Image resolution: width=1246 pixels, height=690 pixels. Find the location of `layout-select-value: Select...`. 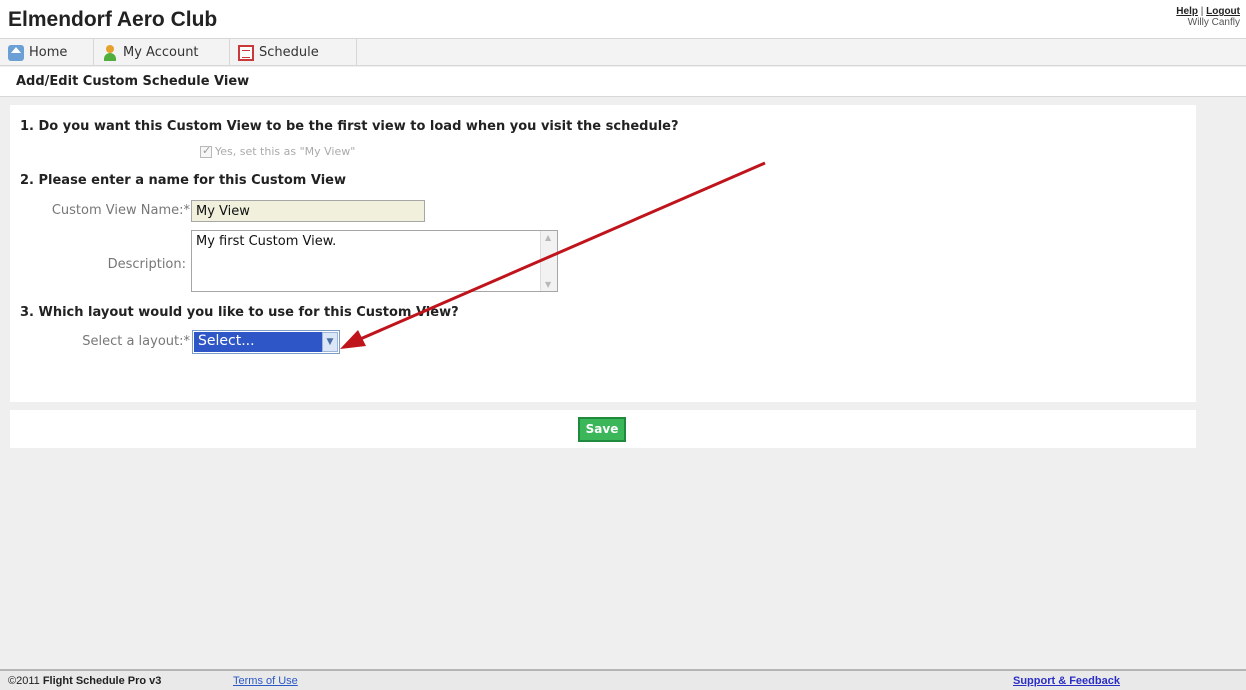

layout-select-value: Select... is located at coordinates (258, 342).